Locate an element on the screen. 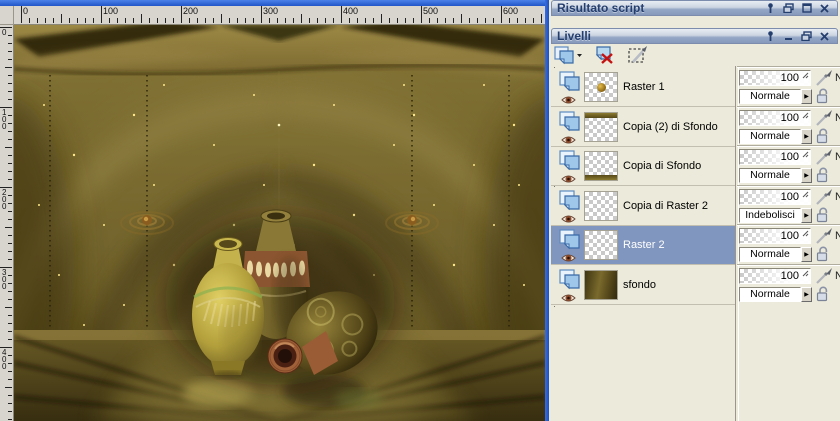  v-ruler-label: 4 0 0 is located at coordinates (4, 359).